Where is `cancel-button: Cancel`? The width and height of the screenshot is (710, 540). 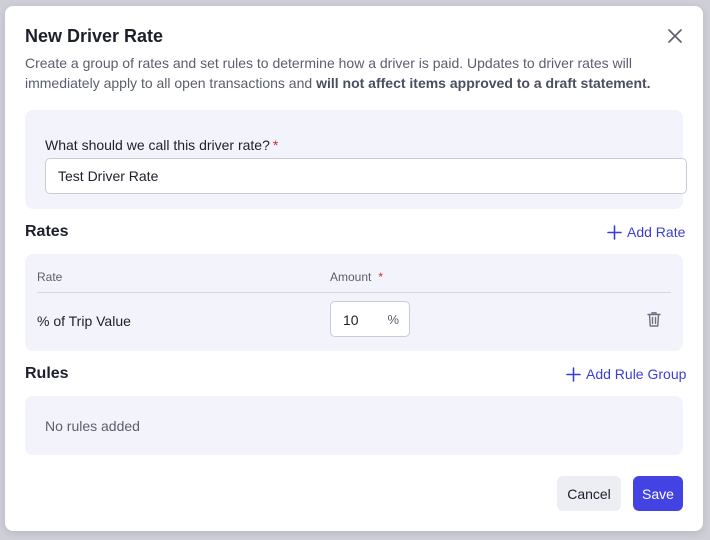 cancel-button: Cancel is located at coordinates (589, 493).